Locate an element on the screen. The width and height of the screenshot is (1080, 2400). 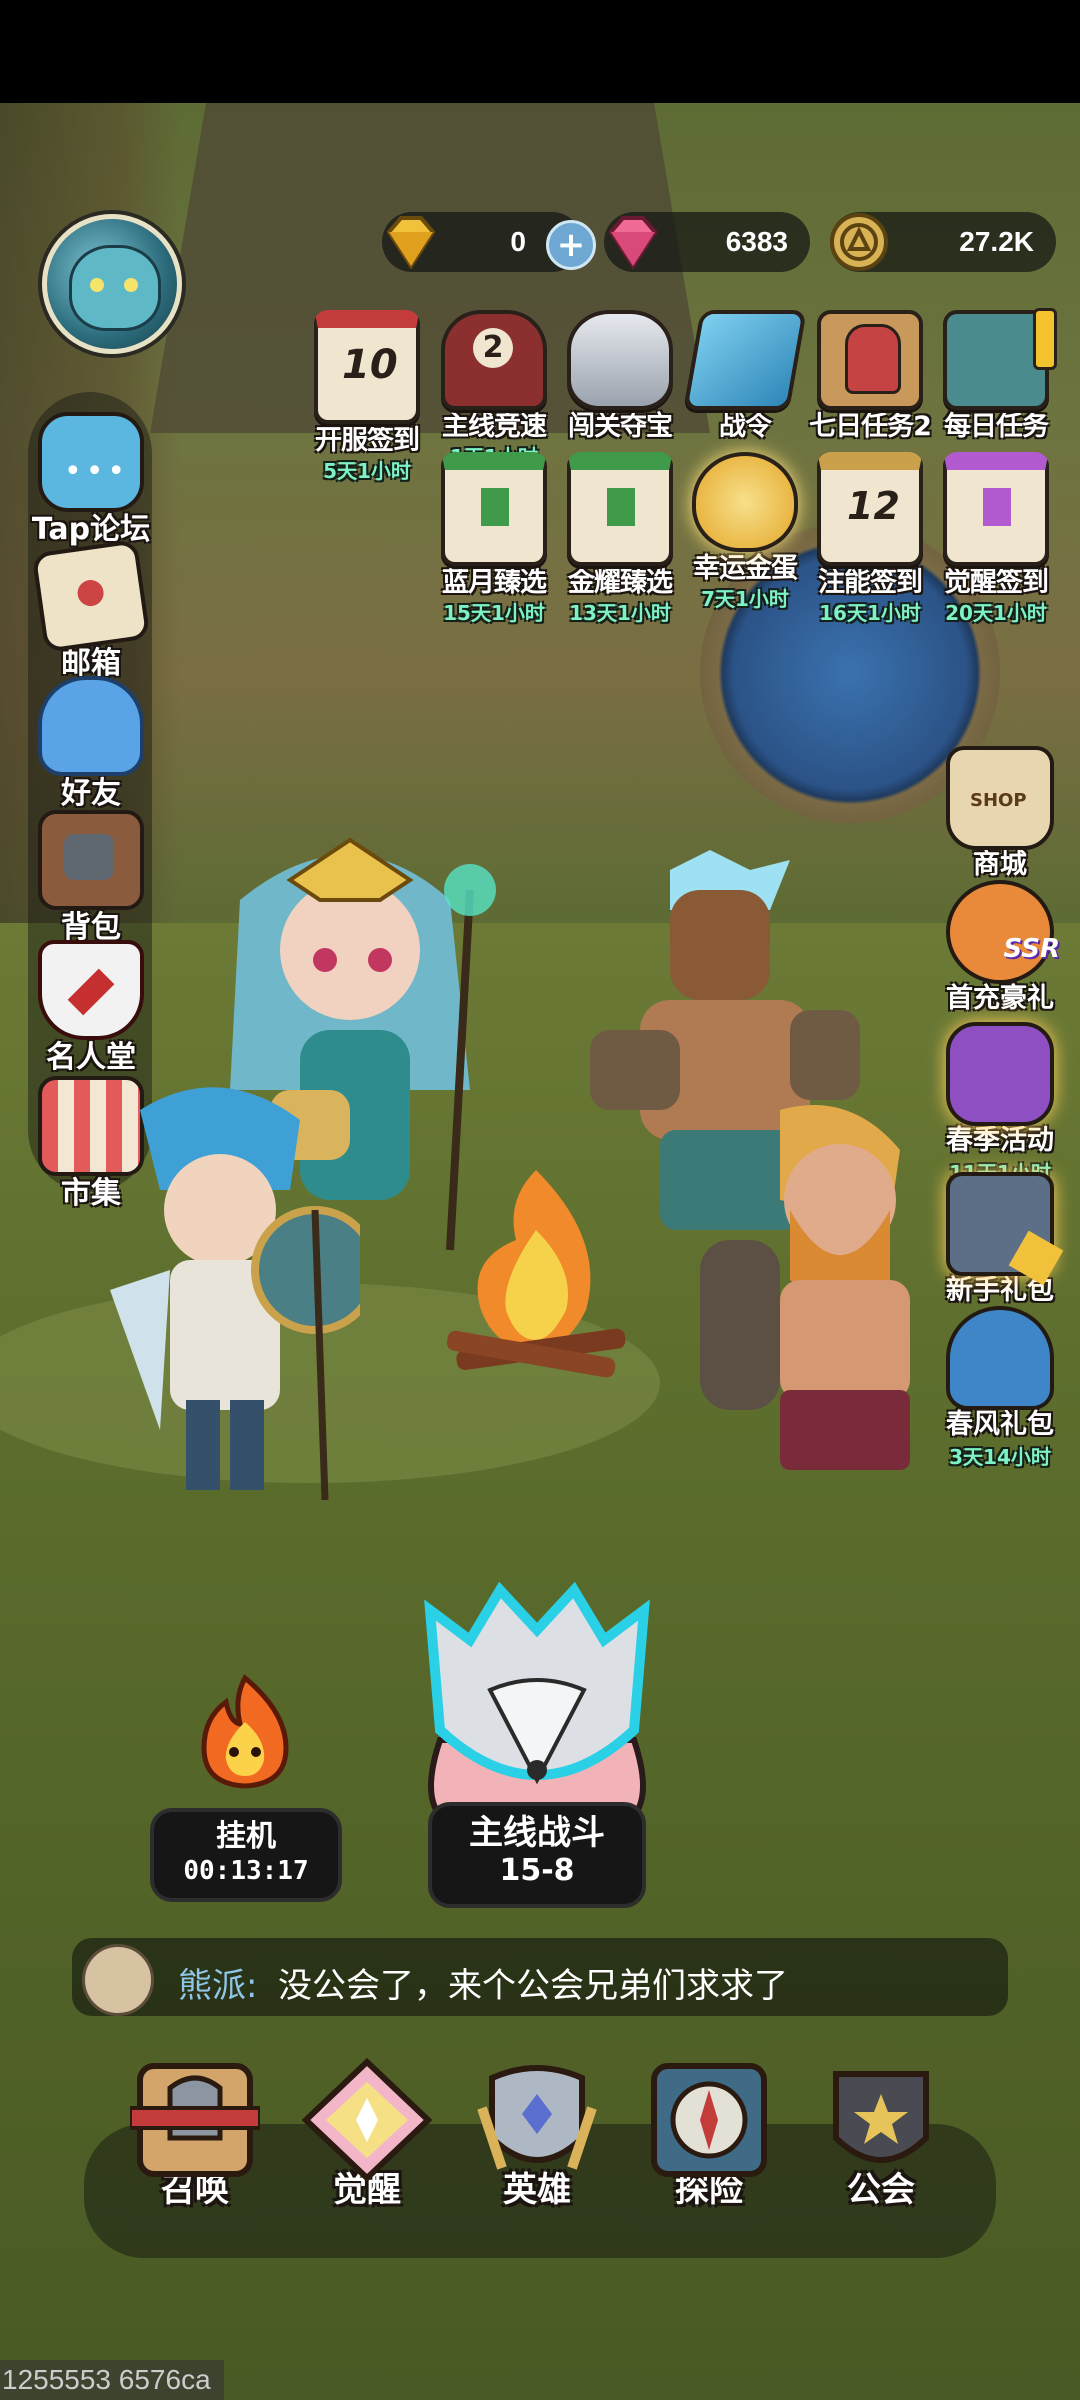
awaken-icon is located at coordinates (367, 2120).